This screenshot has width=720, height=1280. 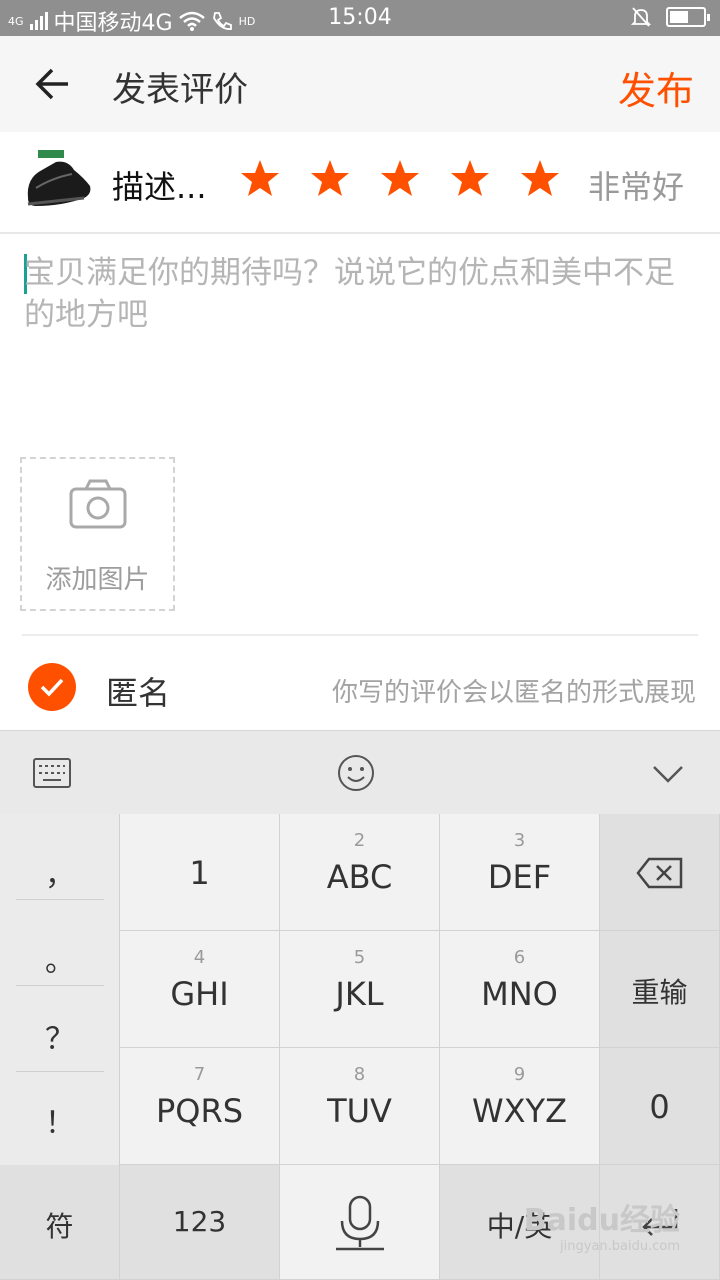 I want to click on key-number: 2, so click(x=359, y=840).